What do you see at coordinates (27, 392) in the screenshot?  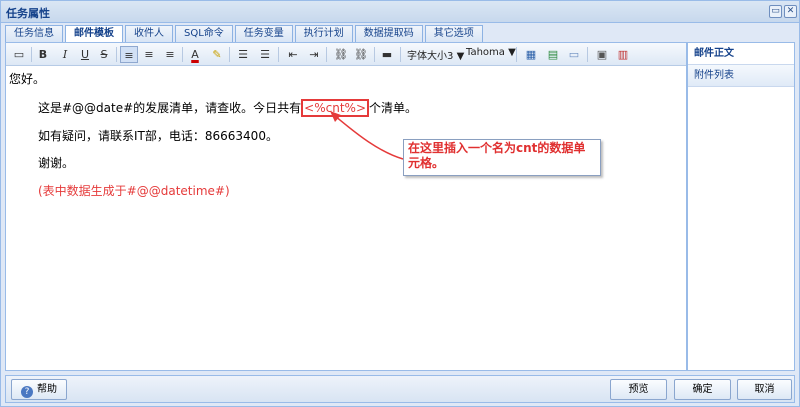 I see `help-icon: ?` at bounding box center [27, 392].